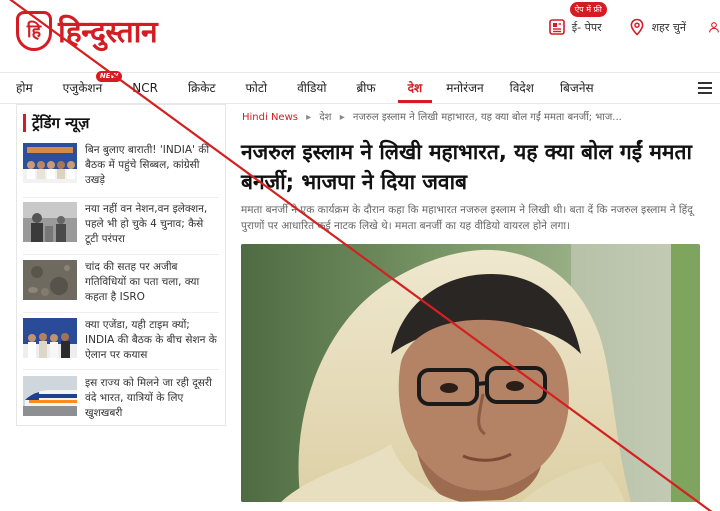 The height and width of the screenshot is (511, 720). What do you see at coordinates (24, 123) in the screenshot?
I see `trending-accent-bar` at bounding box center [24, 123].